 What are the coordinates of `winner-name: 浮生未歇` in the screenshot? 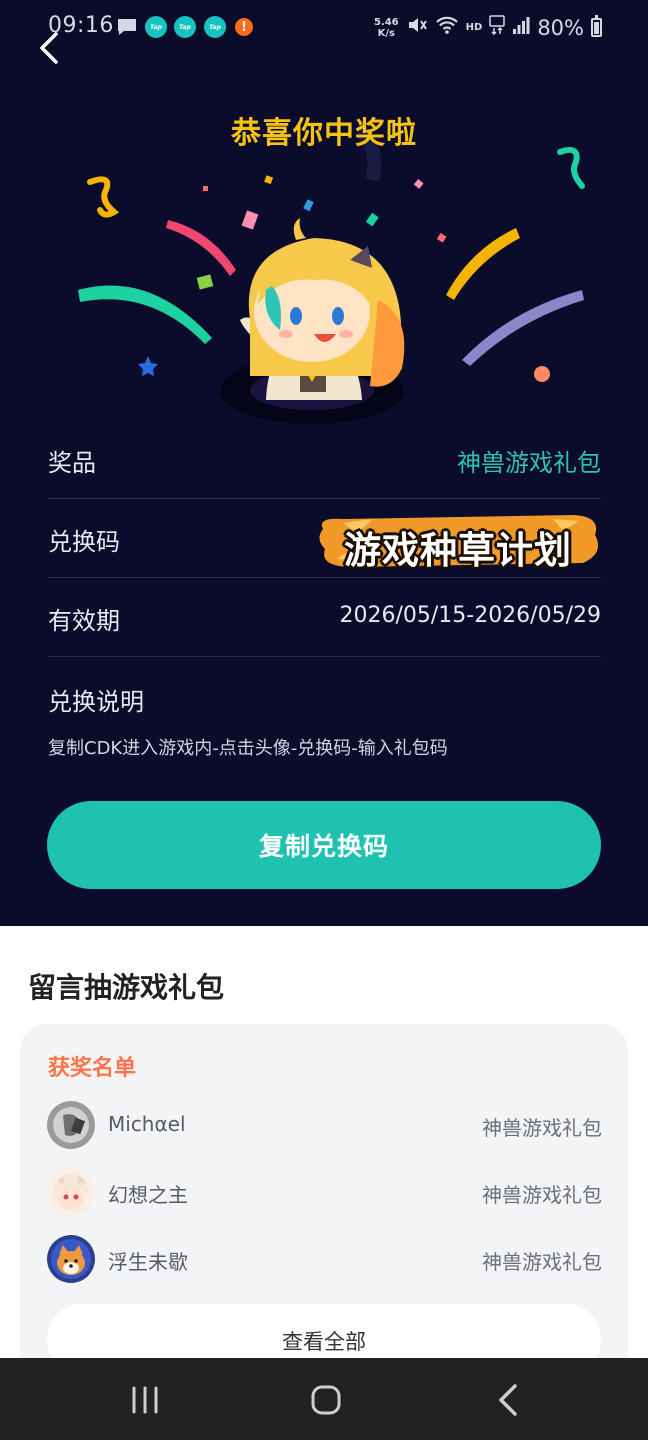 It's located at (148, 1262).